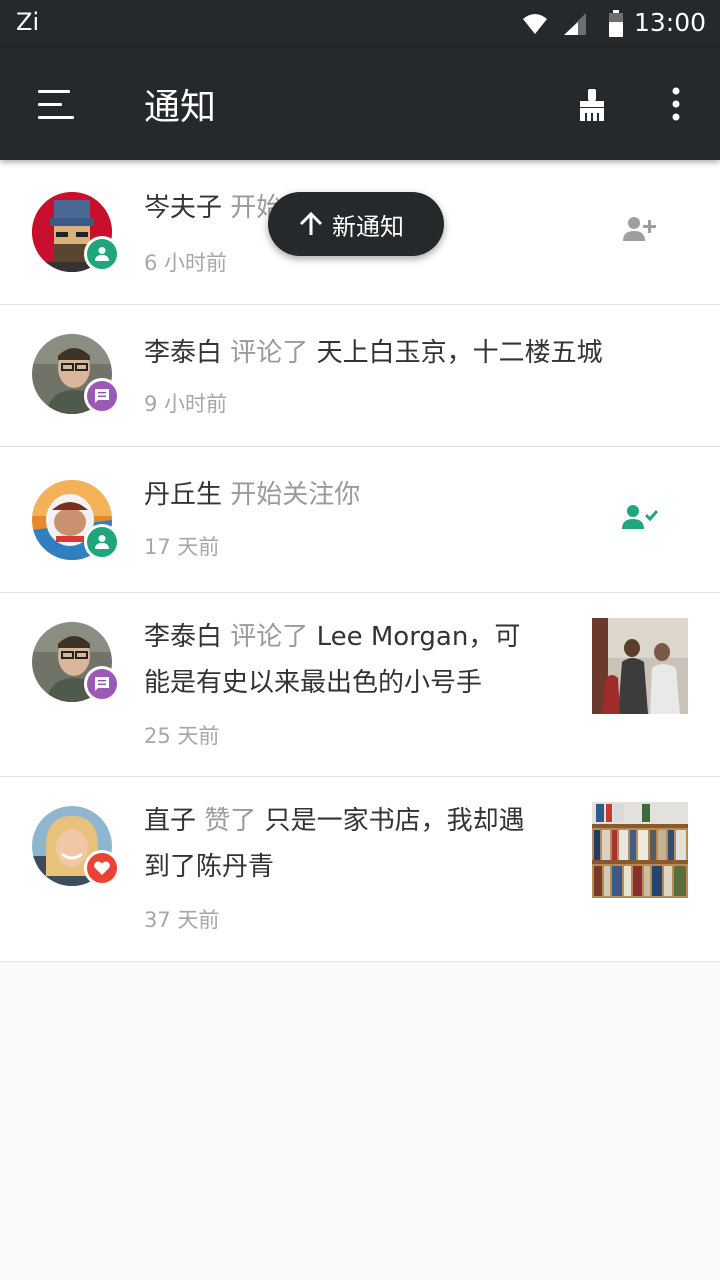  What do you see at coordinates (28, 22) in the screenshot?
I see `carrier-label: Zi` at bounding box center [28, 22].